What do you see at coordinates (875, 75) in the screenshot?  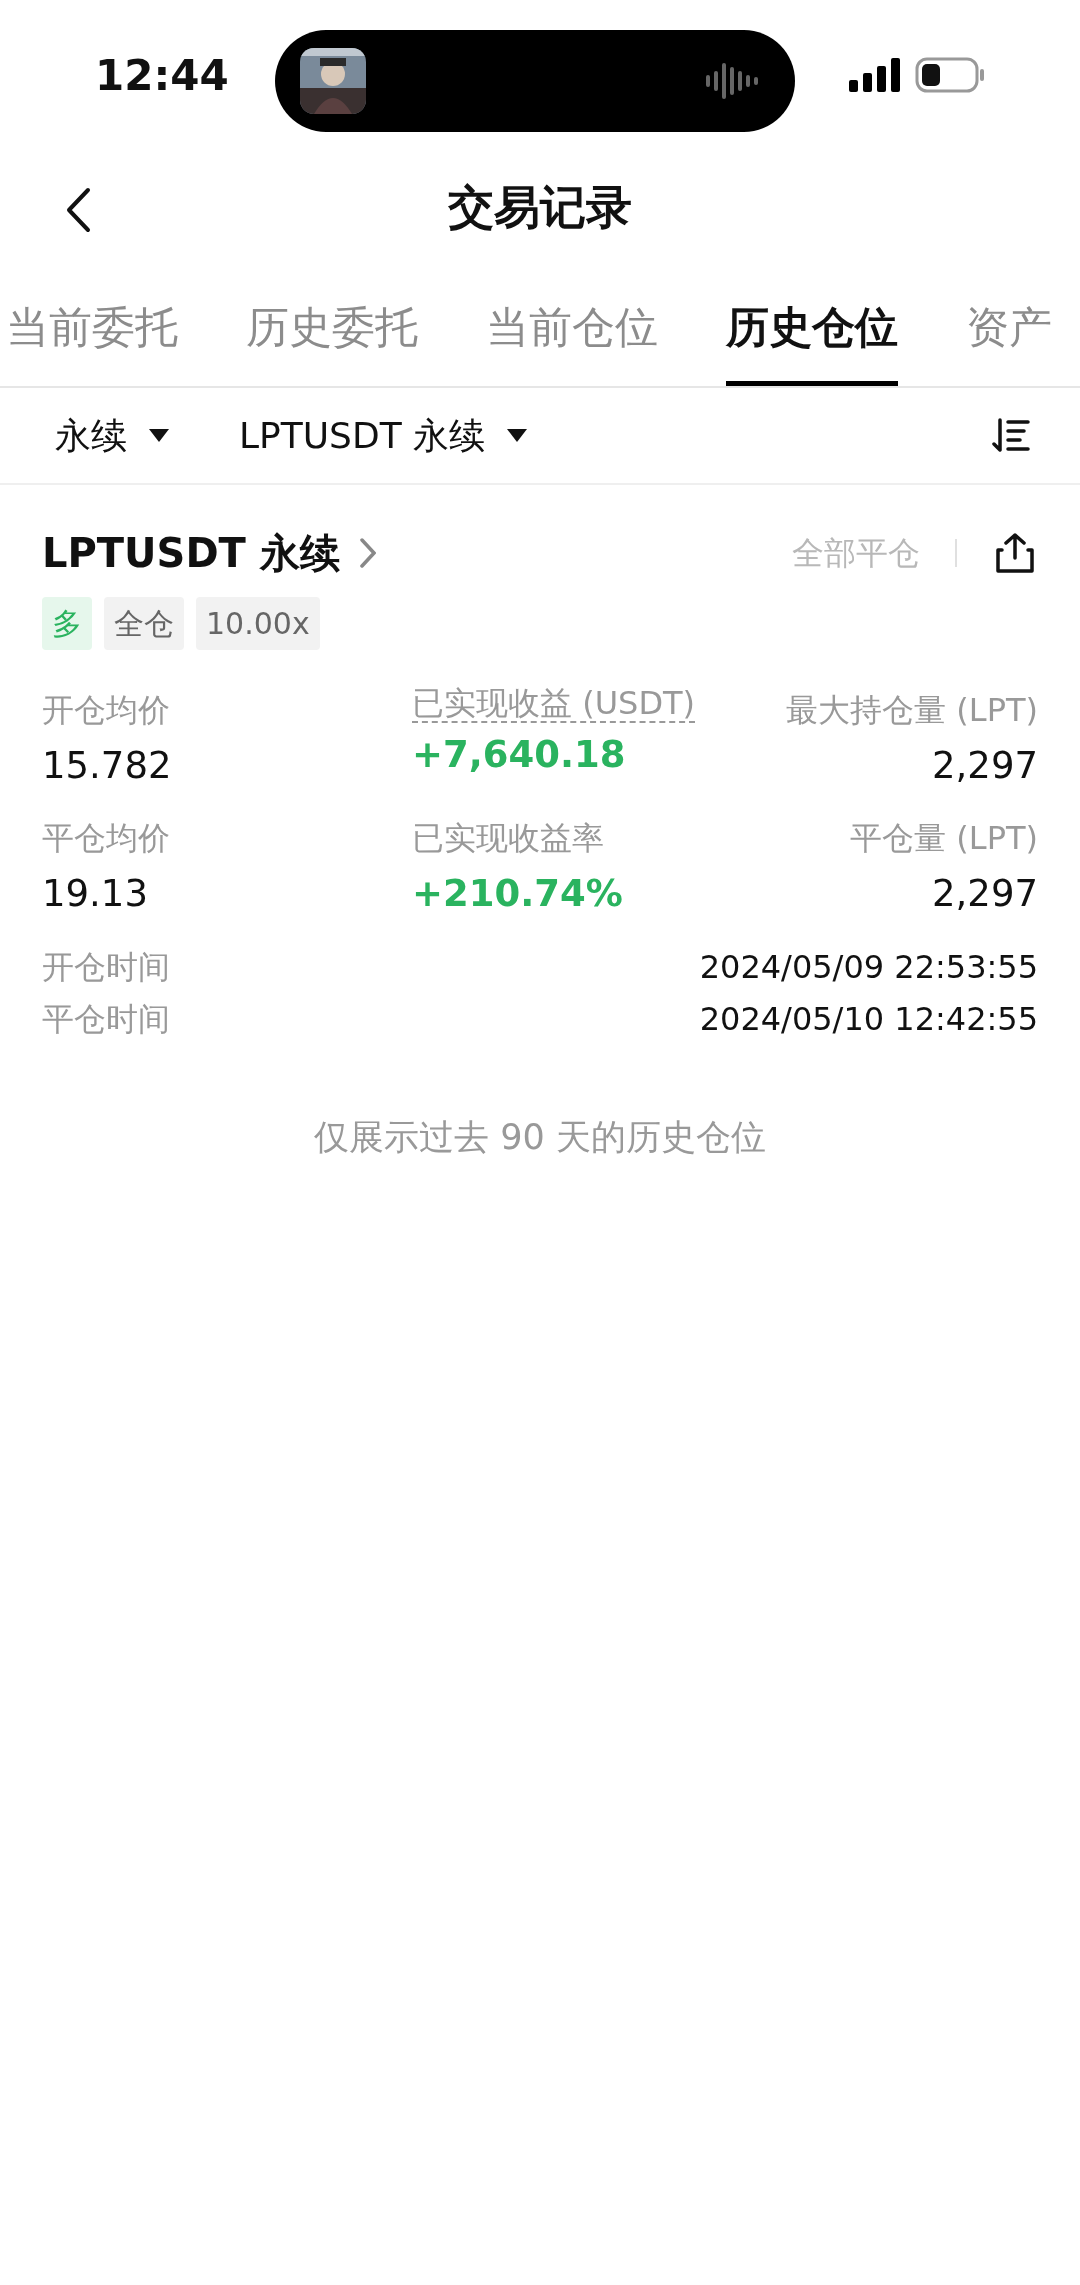 I see `signal-icon` at bounding box center [875, 75].